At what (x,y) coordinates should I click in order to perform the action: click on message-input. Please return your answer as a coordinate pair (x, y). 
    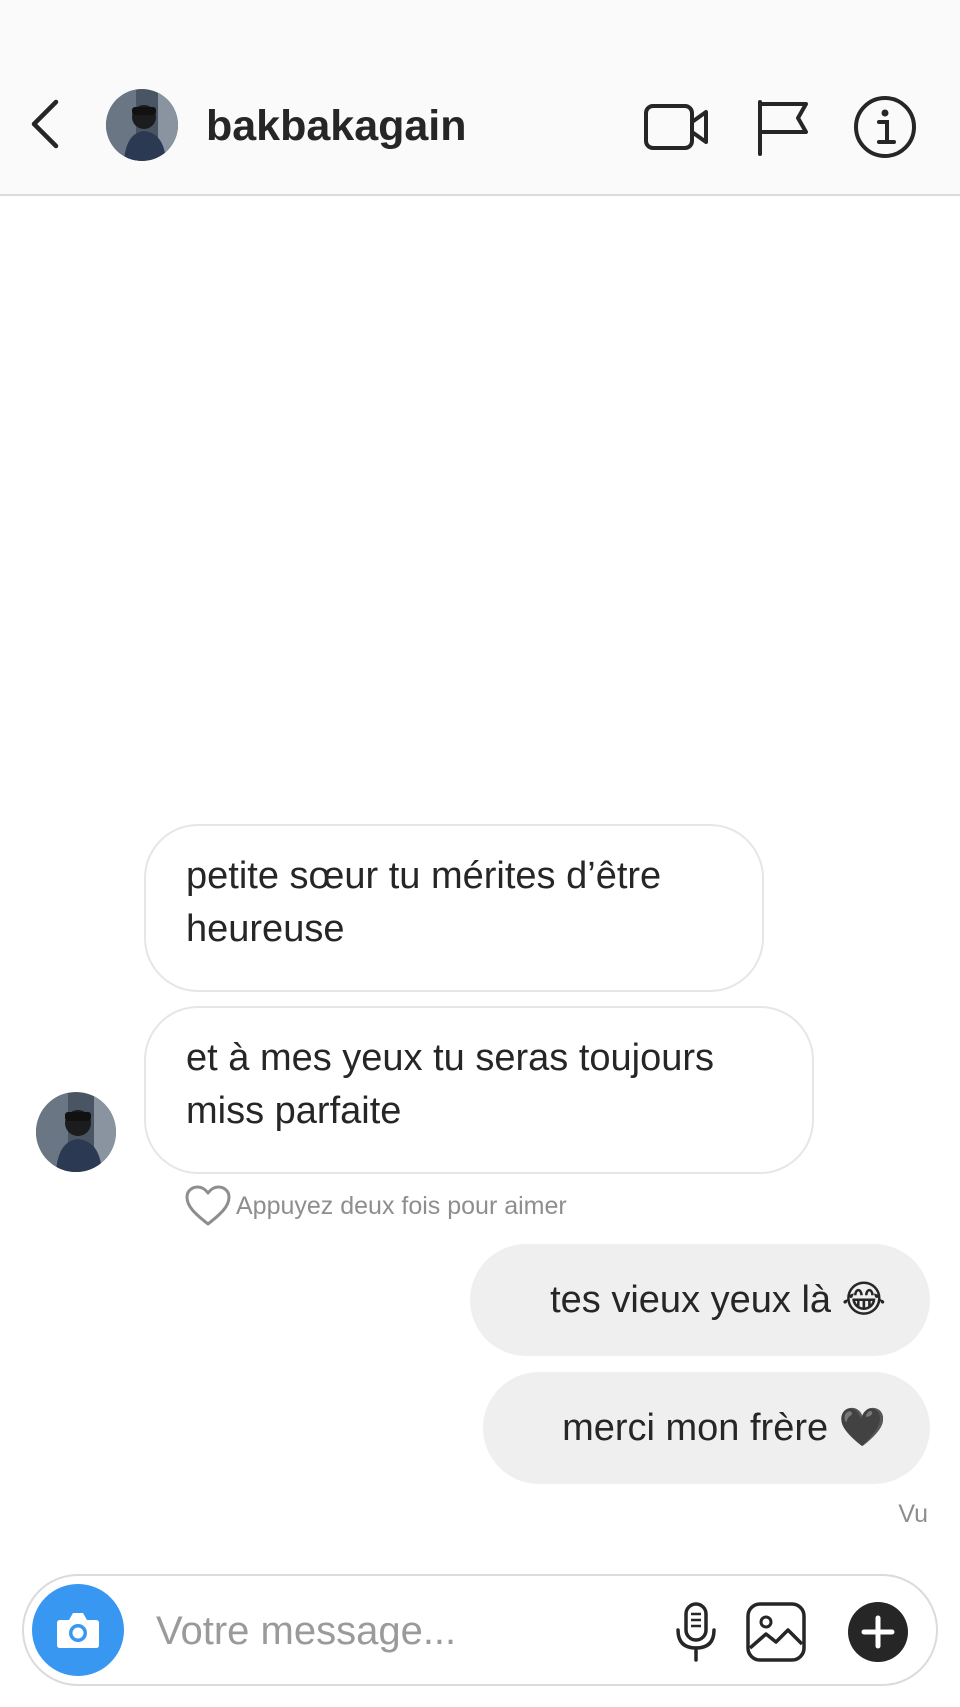
    Looking at the image, I should click on (396, 1631).